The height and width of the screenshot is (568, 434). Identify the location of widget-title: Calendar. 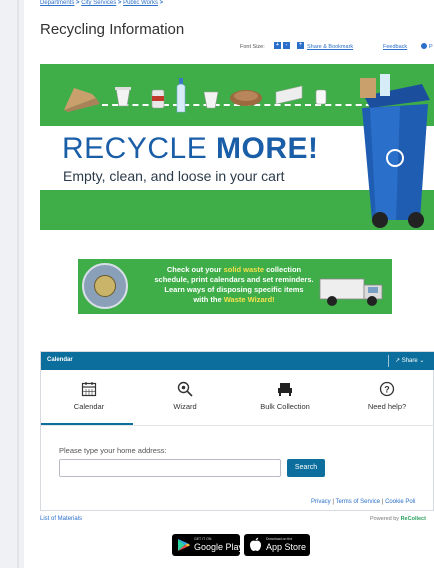
(60, 360).